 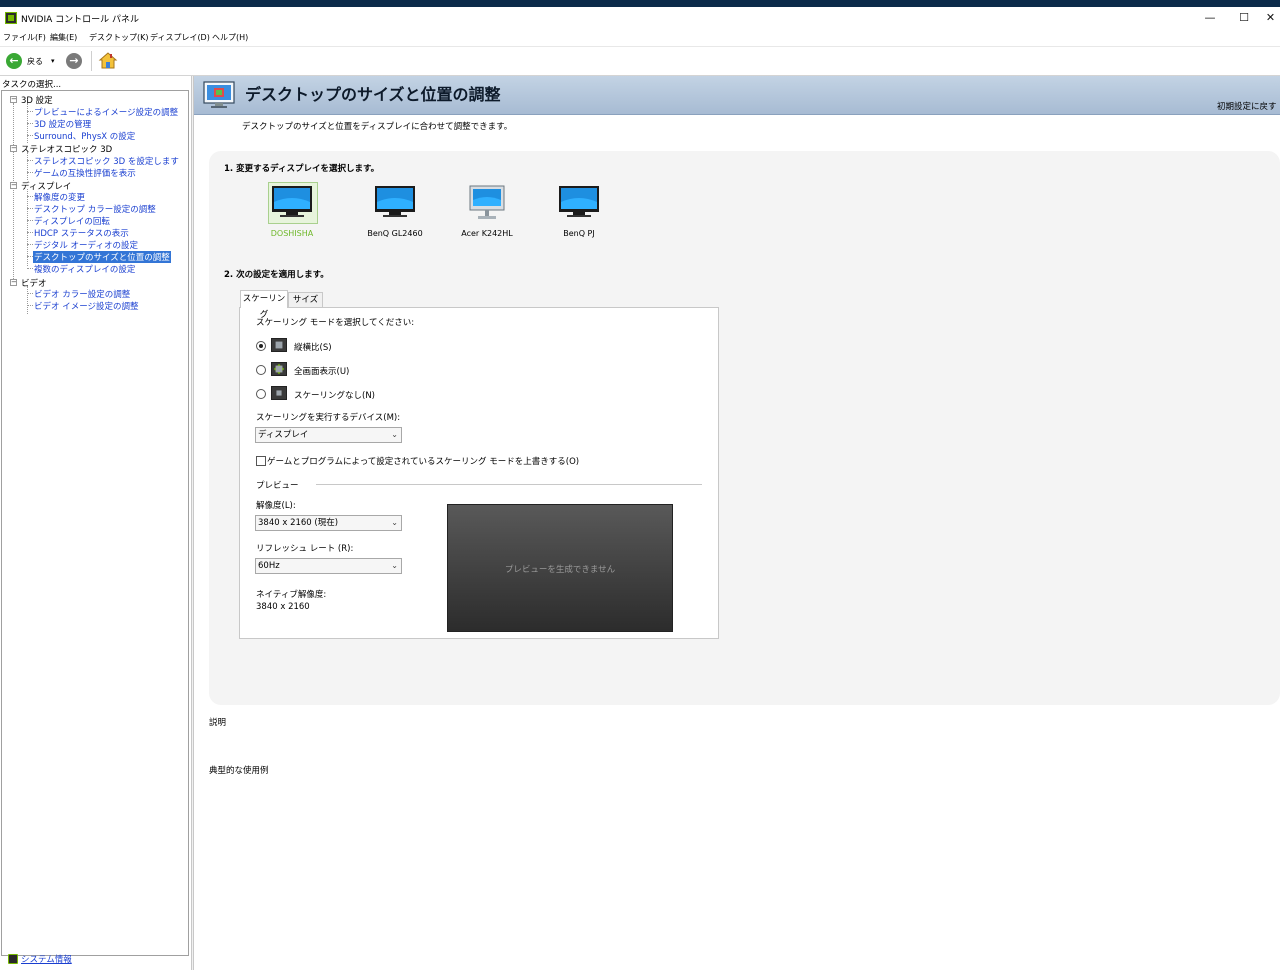 What do you see at coordinates (322, 372) in the screenshot?
I see `radio-label: 全画面表示(U)` at bounding box center [322, 372].